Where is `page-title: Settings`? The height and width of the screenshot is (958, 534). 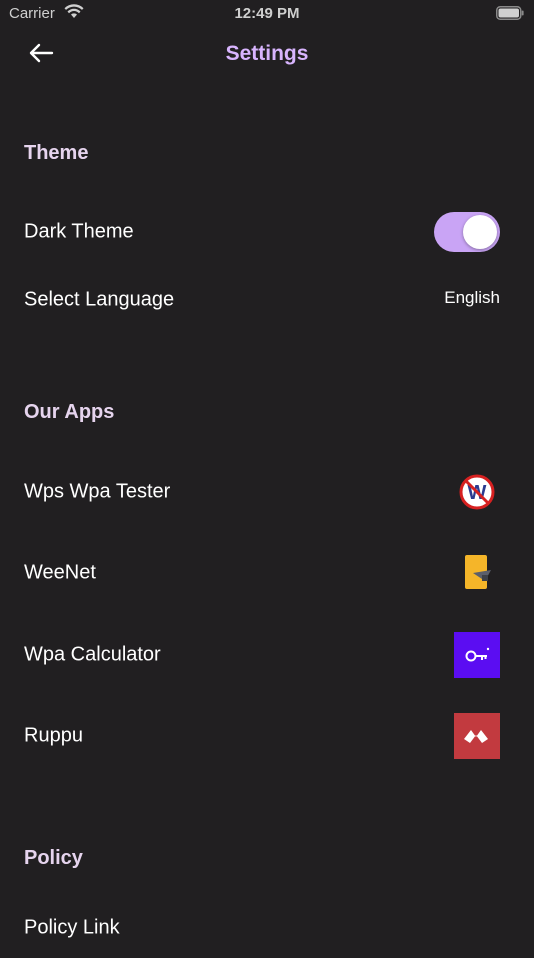
page-title: Settings is located at coordinates (267, 53).